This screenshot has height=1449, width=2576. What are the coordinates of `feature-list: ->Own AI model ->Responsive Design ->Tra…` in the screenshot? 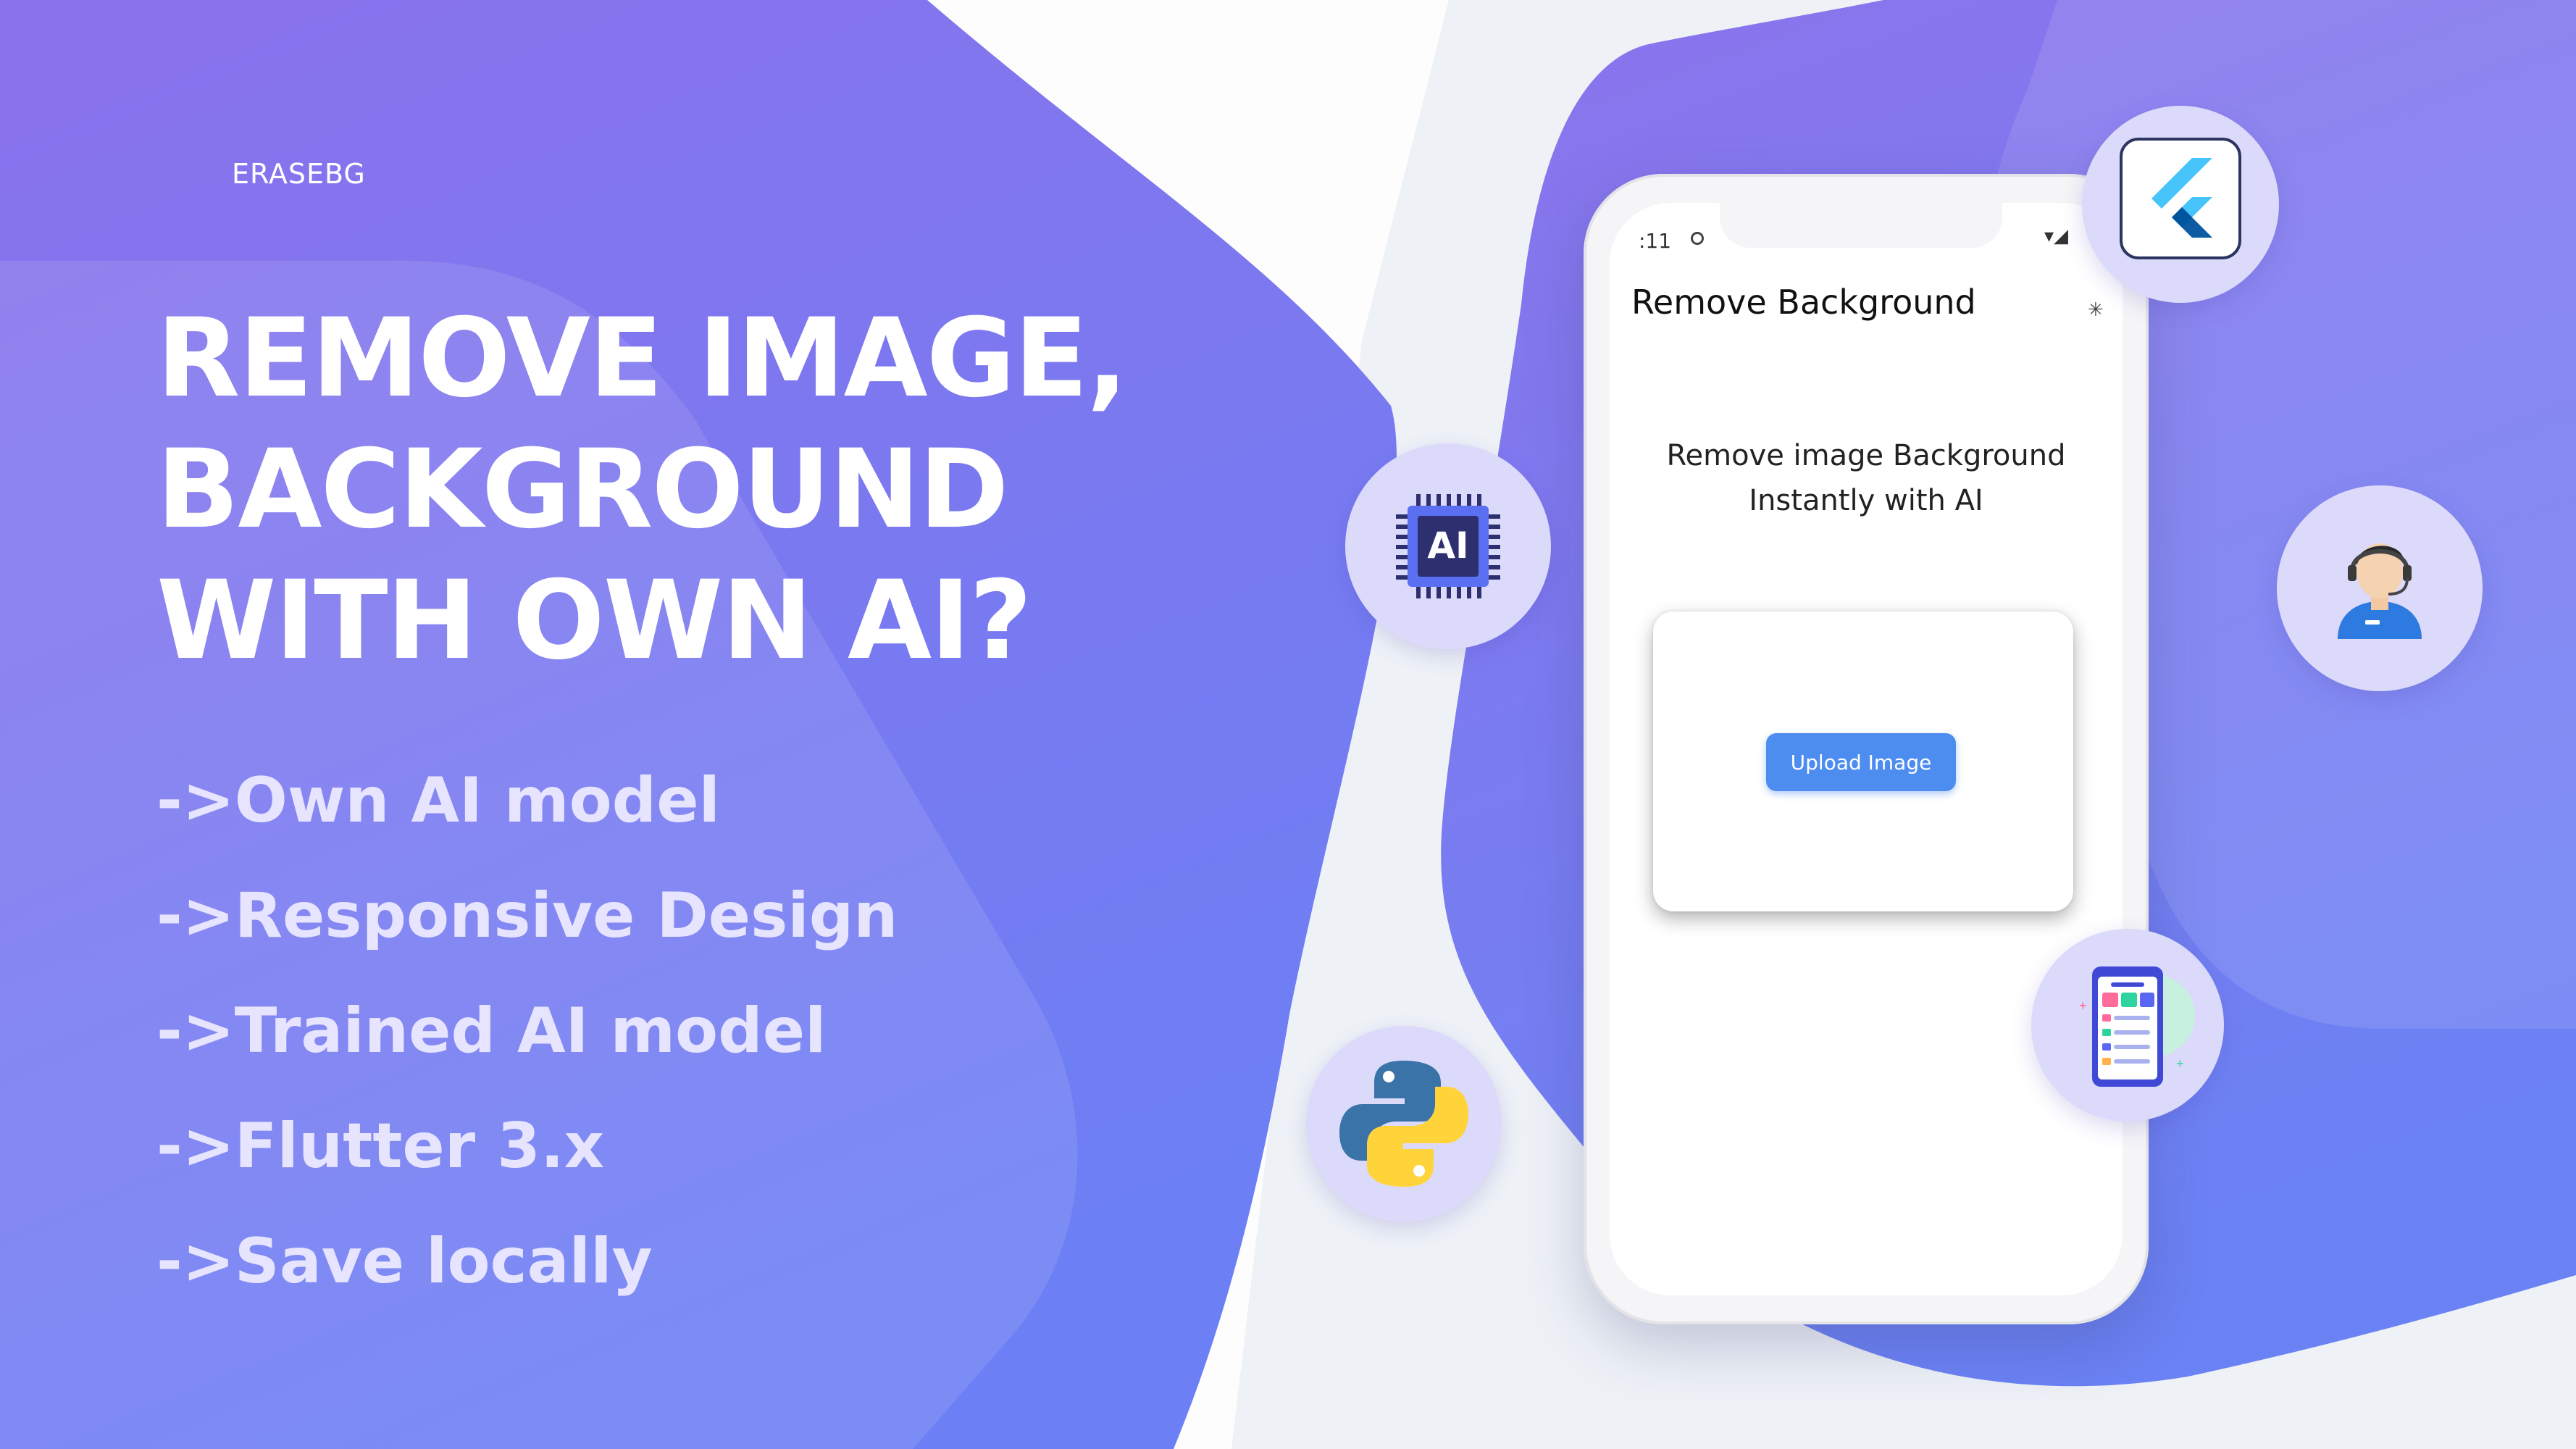 It's located at (527, 1041).